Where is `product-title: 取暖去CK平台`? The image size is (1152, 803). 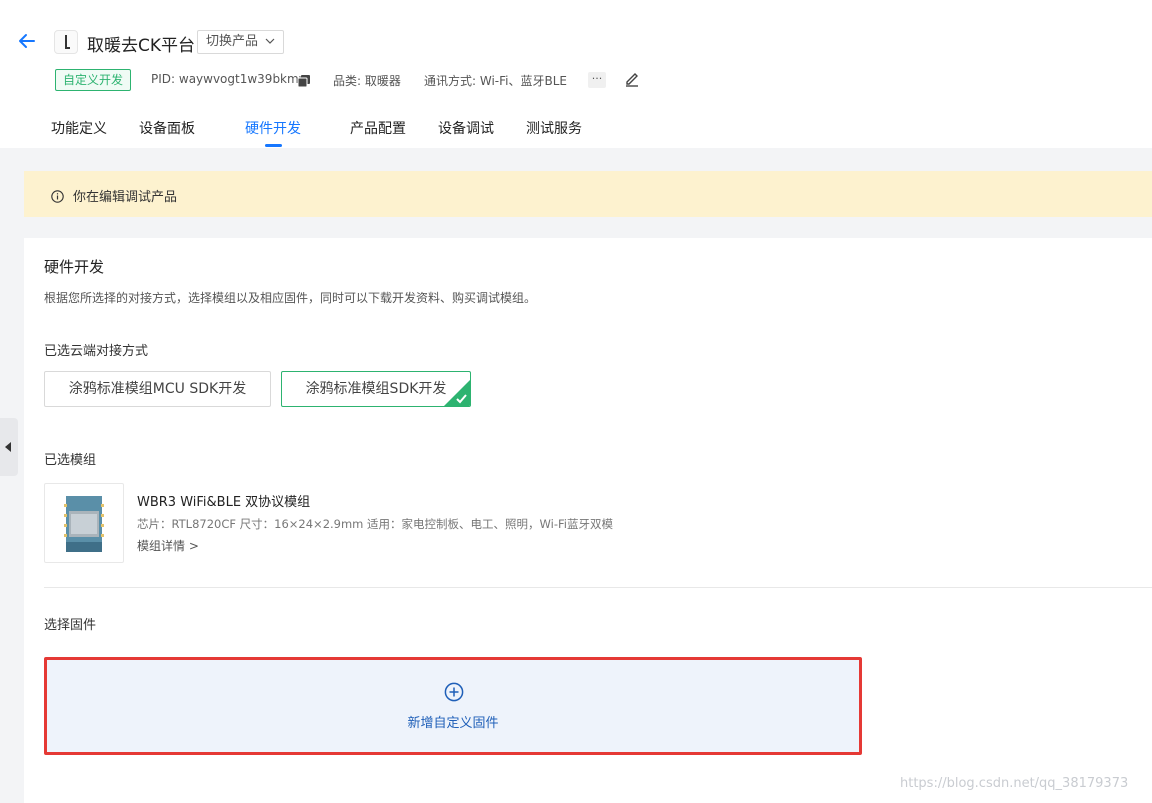 product-title: 取暖去CK平台 is located at coordinates (141, 46).